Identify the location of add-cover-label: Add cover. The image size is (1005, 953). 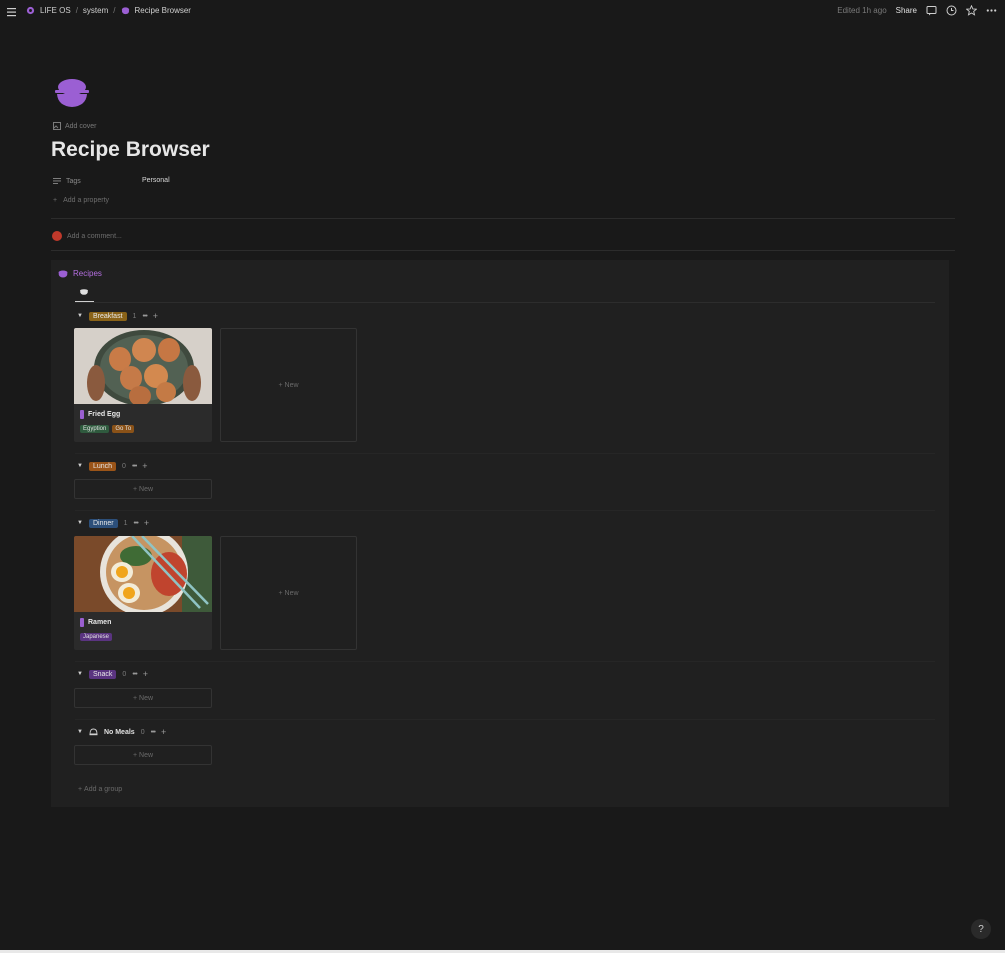
(81, 126).